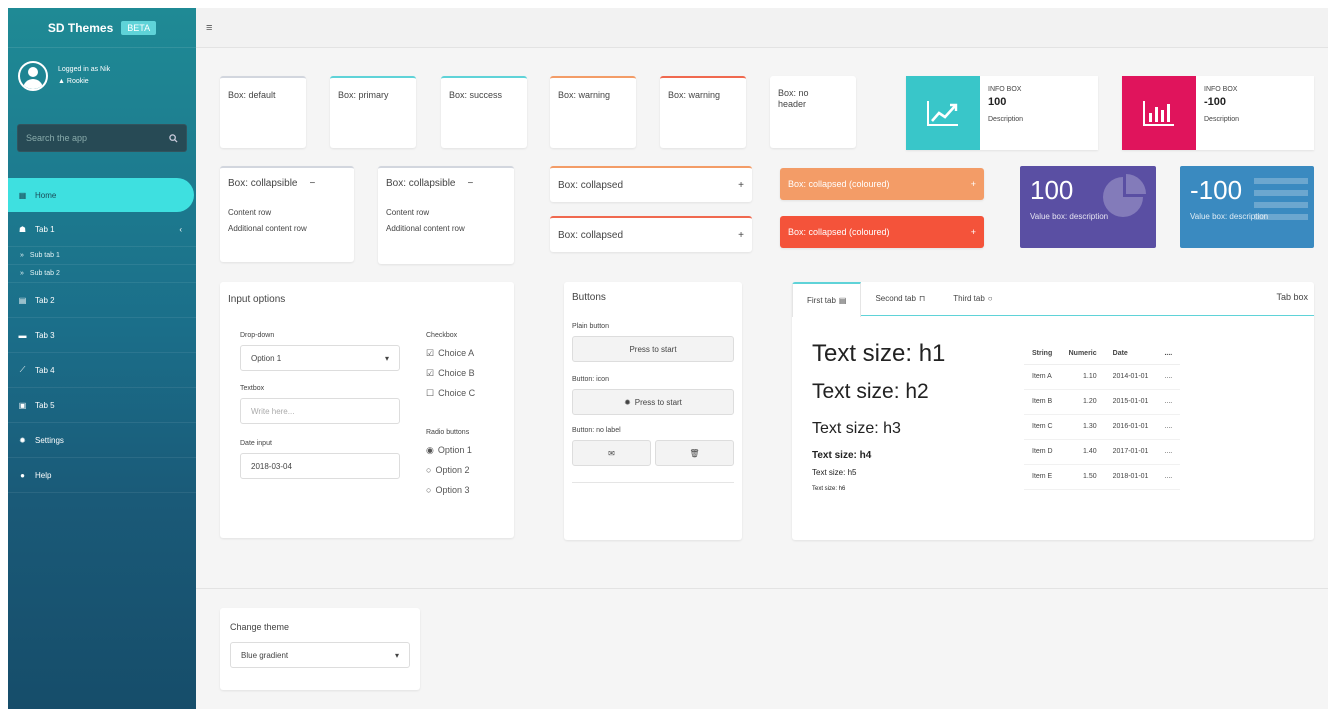 The image size is (1328, 709). I want to click on sidebar-item-tab1: ☗ Tab 1 ‹, so click(102, 229).